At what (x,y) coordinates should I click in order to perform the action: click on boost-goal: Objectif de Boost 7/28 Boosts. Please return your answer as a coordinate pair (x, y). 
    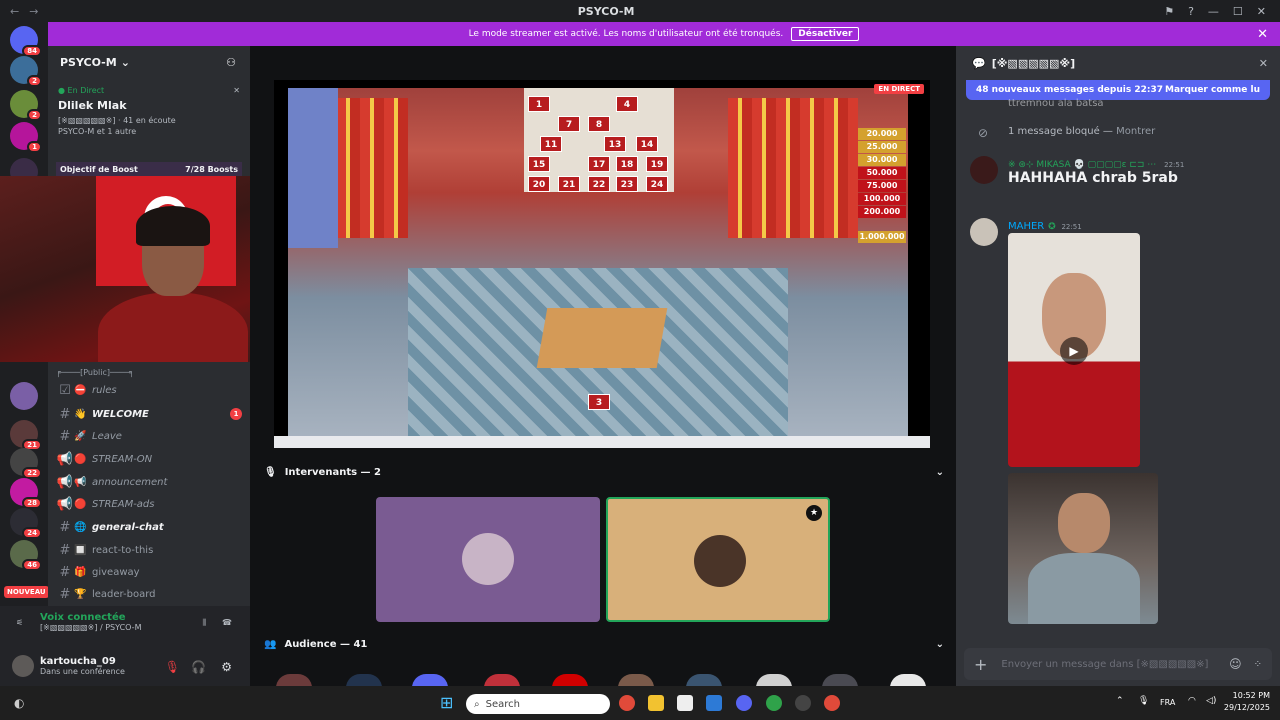
    Looking at the image, I should click on (149, 169).